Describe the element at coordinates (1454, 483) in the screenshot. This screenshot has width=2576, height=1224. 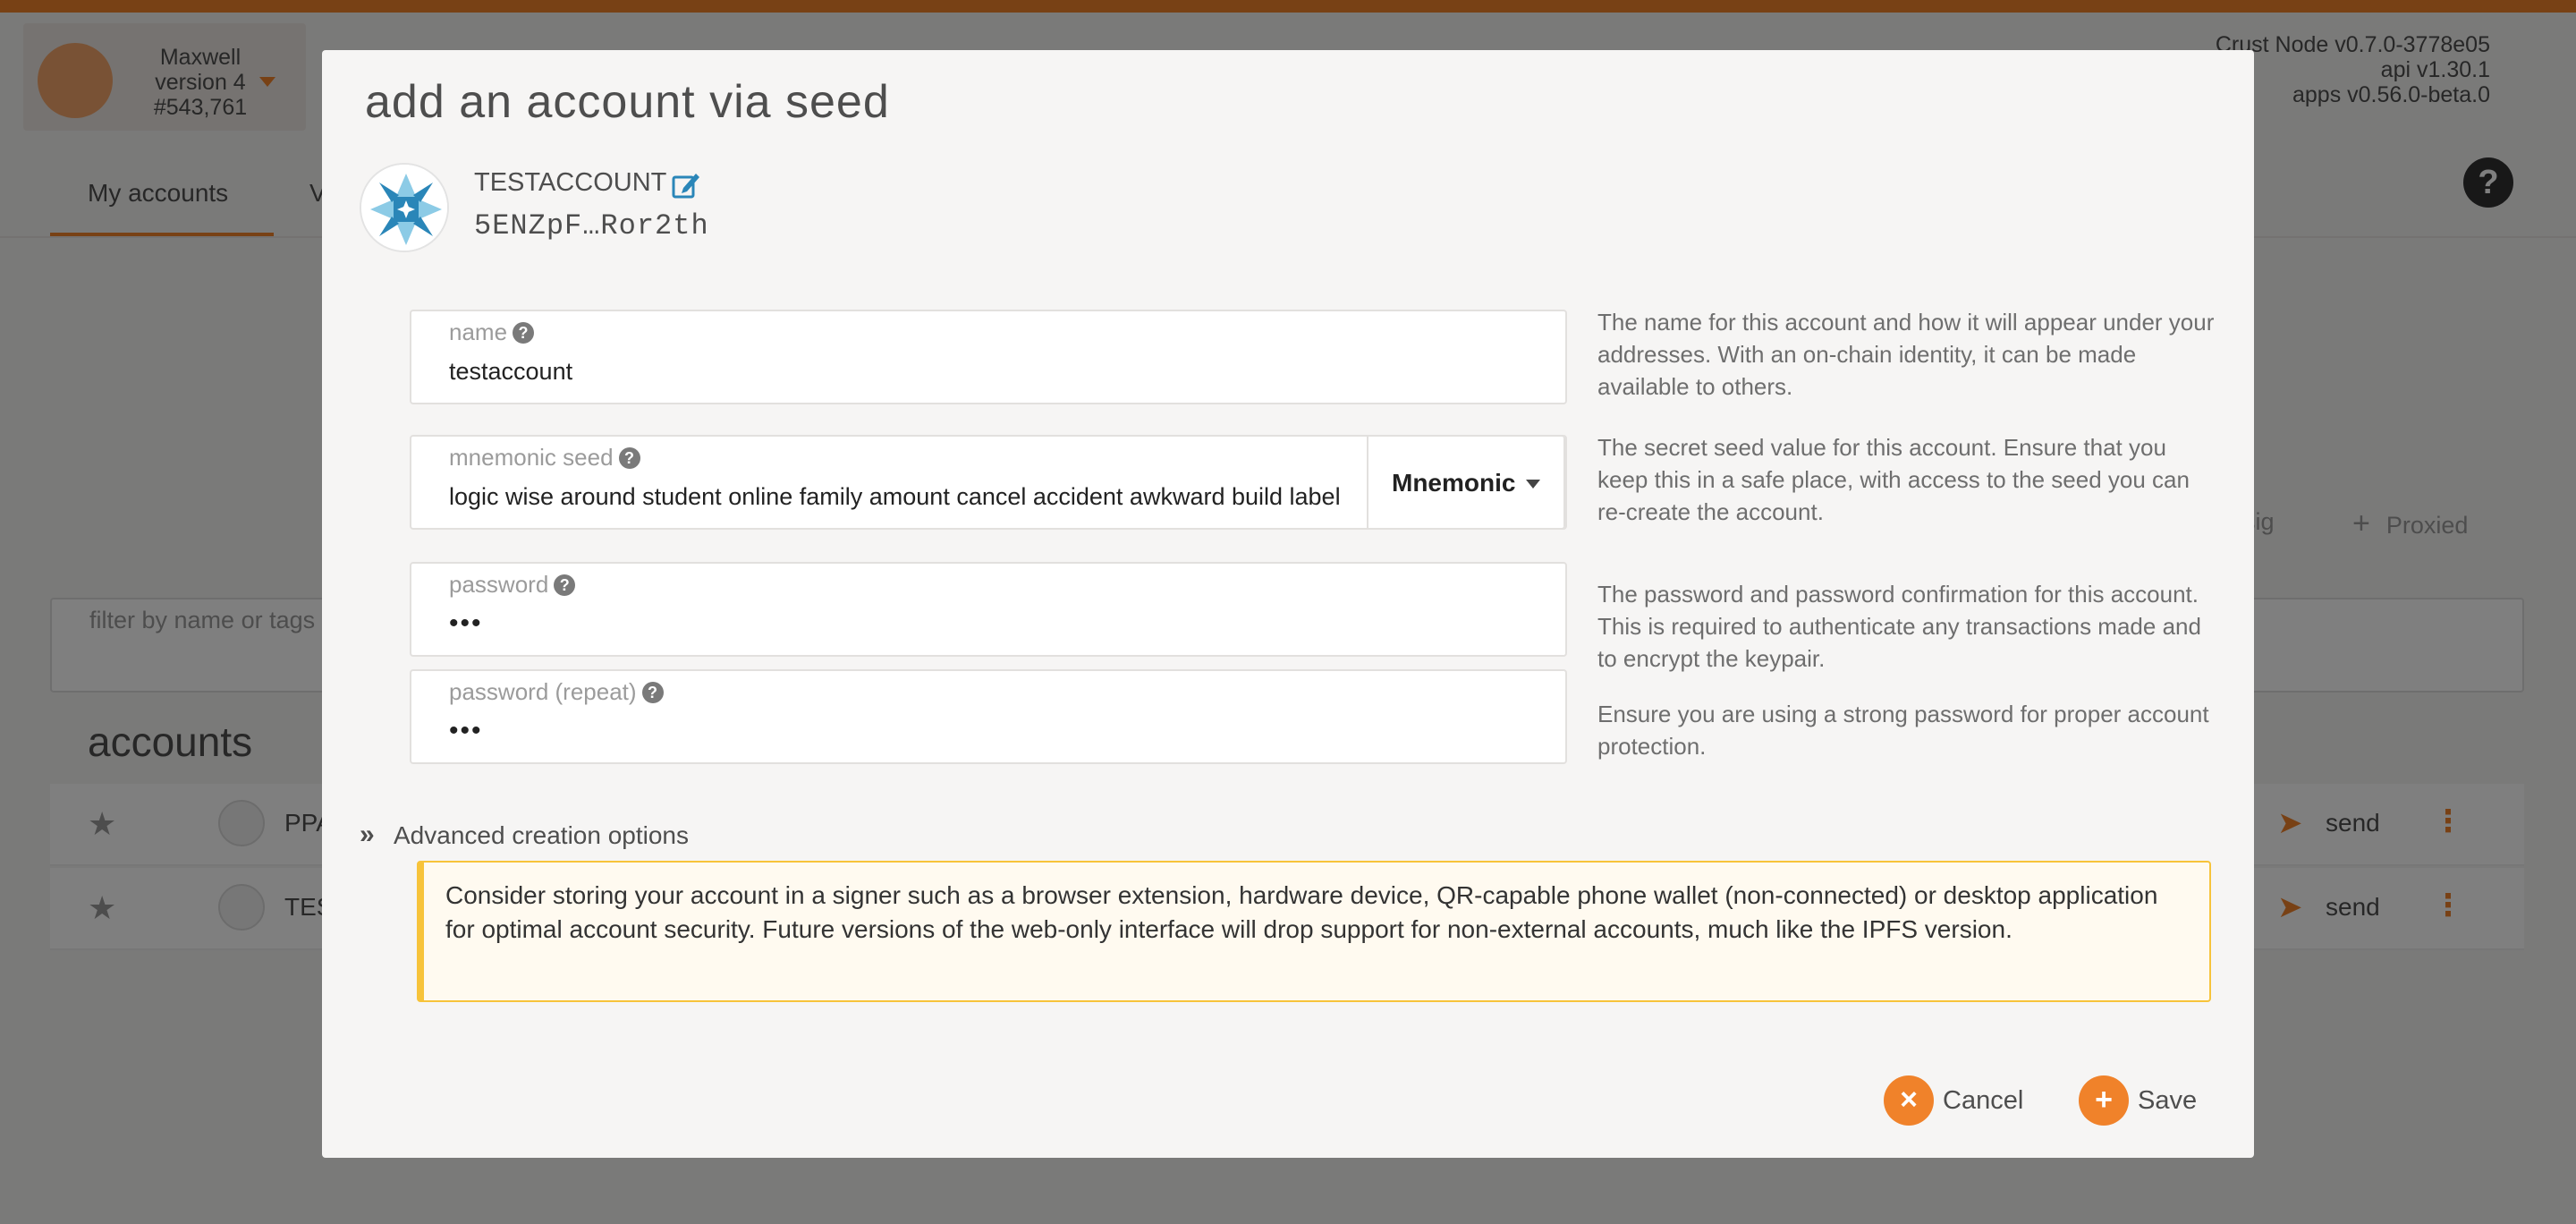
I see `seed-type-value: Mnemonic` at that location.